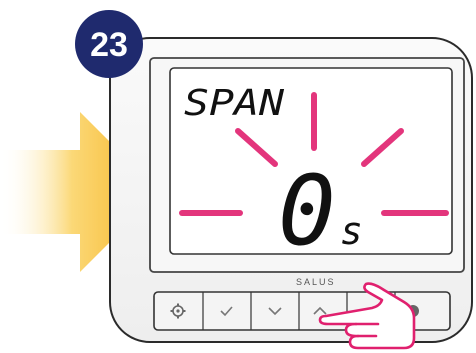  What do you see at coordinates (351, 231) in the screenshot?
I see `timer-unit: s` at bounding box center [351, 231].